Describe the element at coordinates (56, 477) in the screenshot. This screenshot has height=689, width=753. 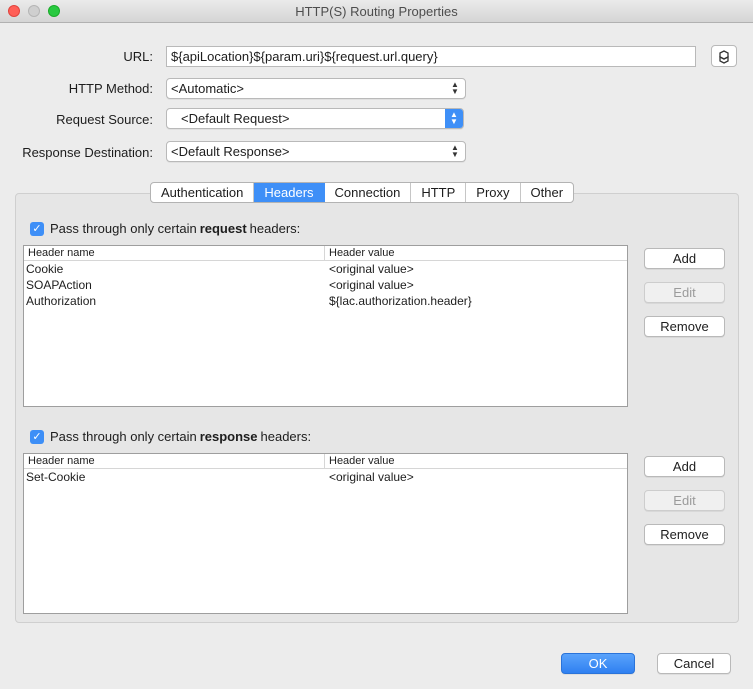
I see `header-name-cell: Set-Cookie` at that location.